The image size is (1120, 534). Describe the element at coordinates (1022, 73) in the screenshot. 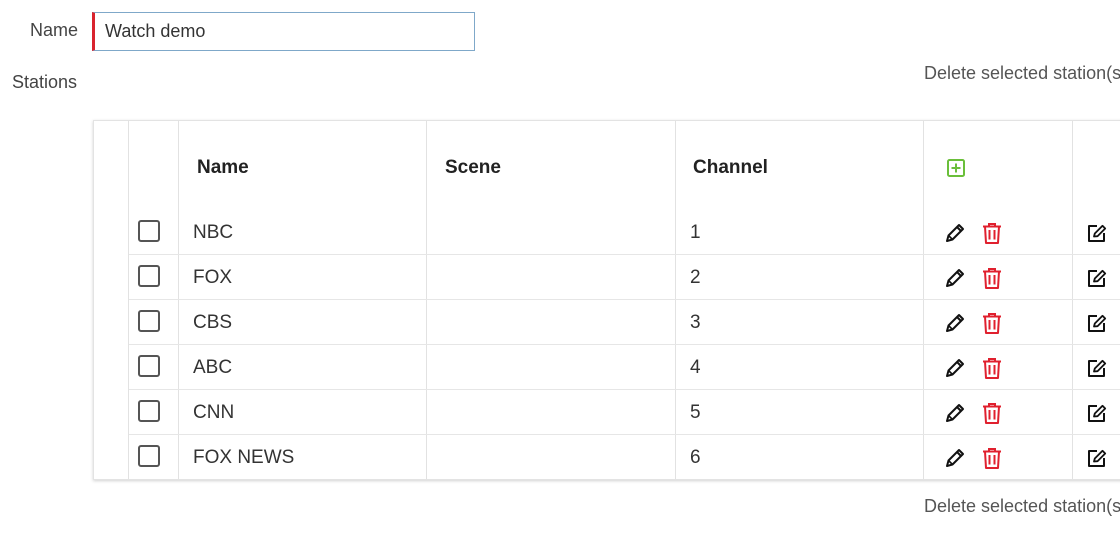

I see `delete-selected-button-top: Delete selected station(s)` at that location.